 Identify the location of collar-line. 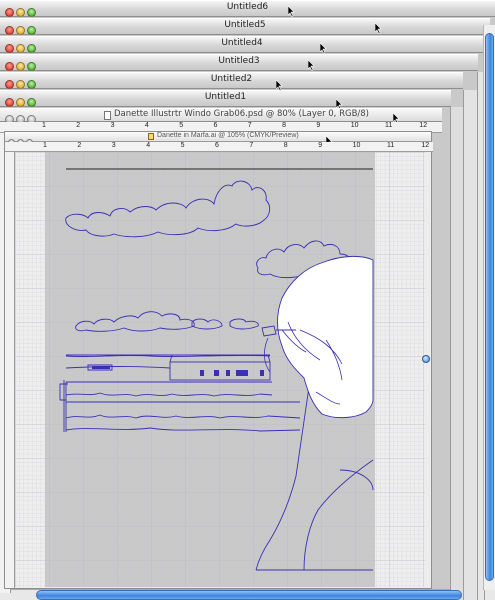
(338, 515).